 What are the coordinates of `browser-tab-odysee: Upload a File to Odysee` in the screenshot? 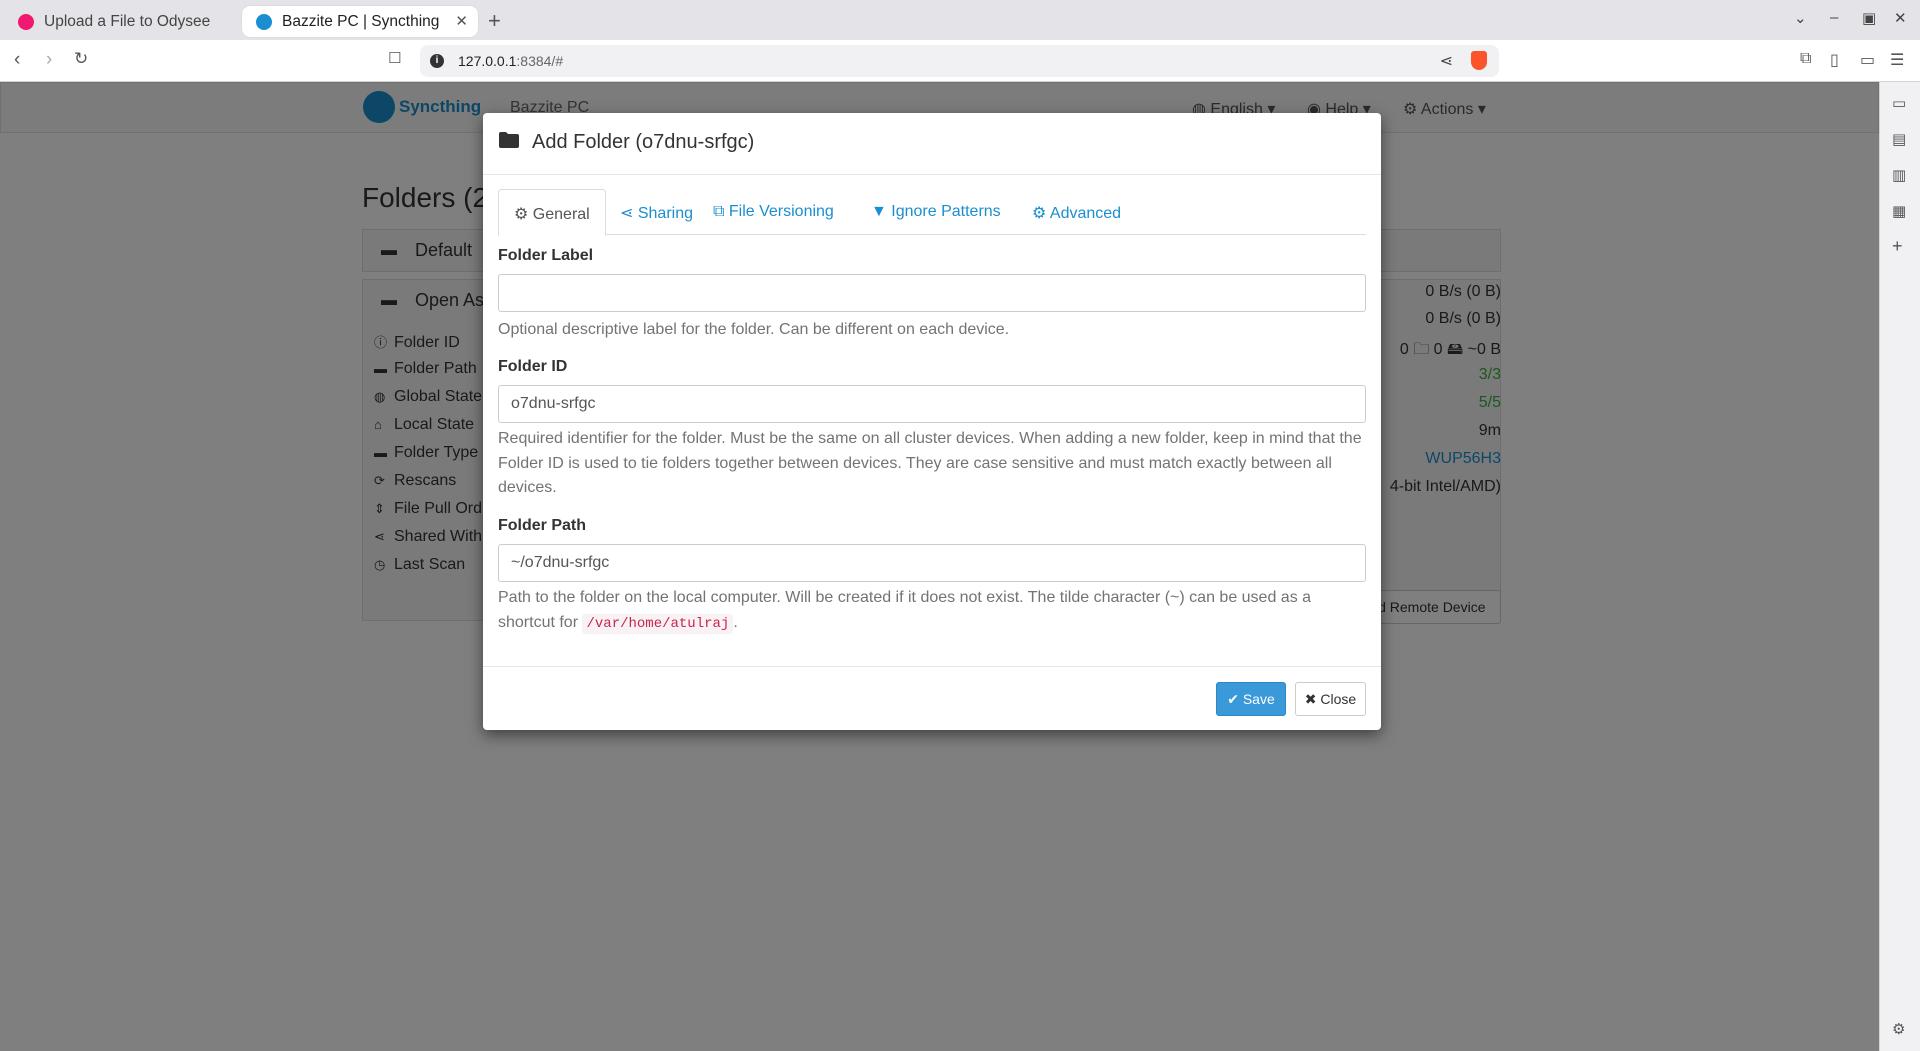 It's located at (122, 21).